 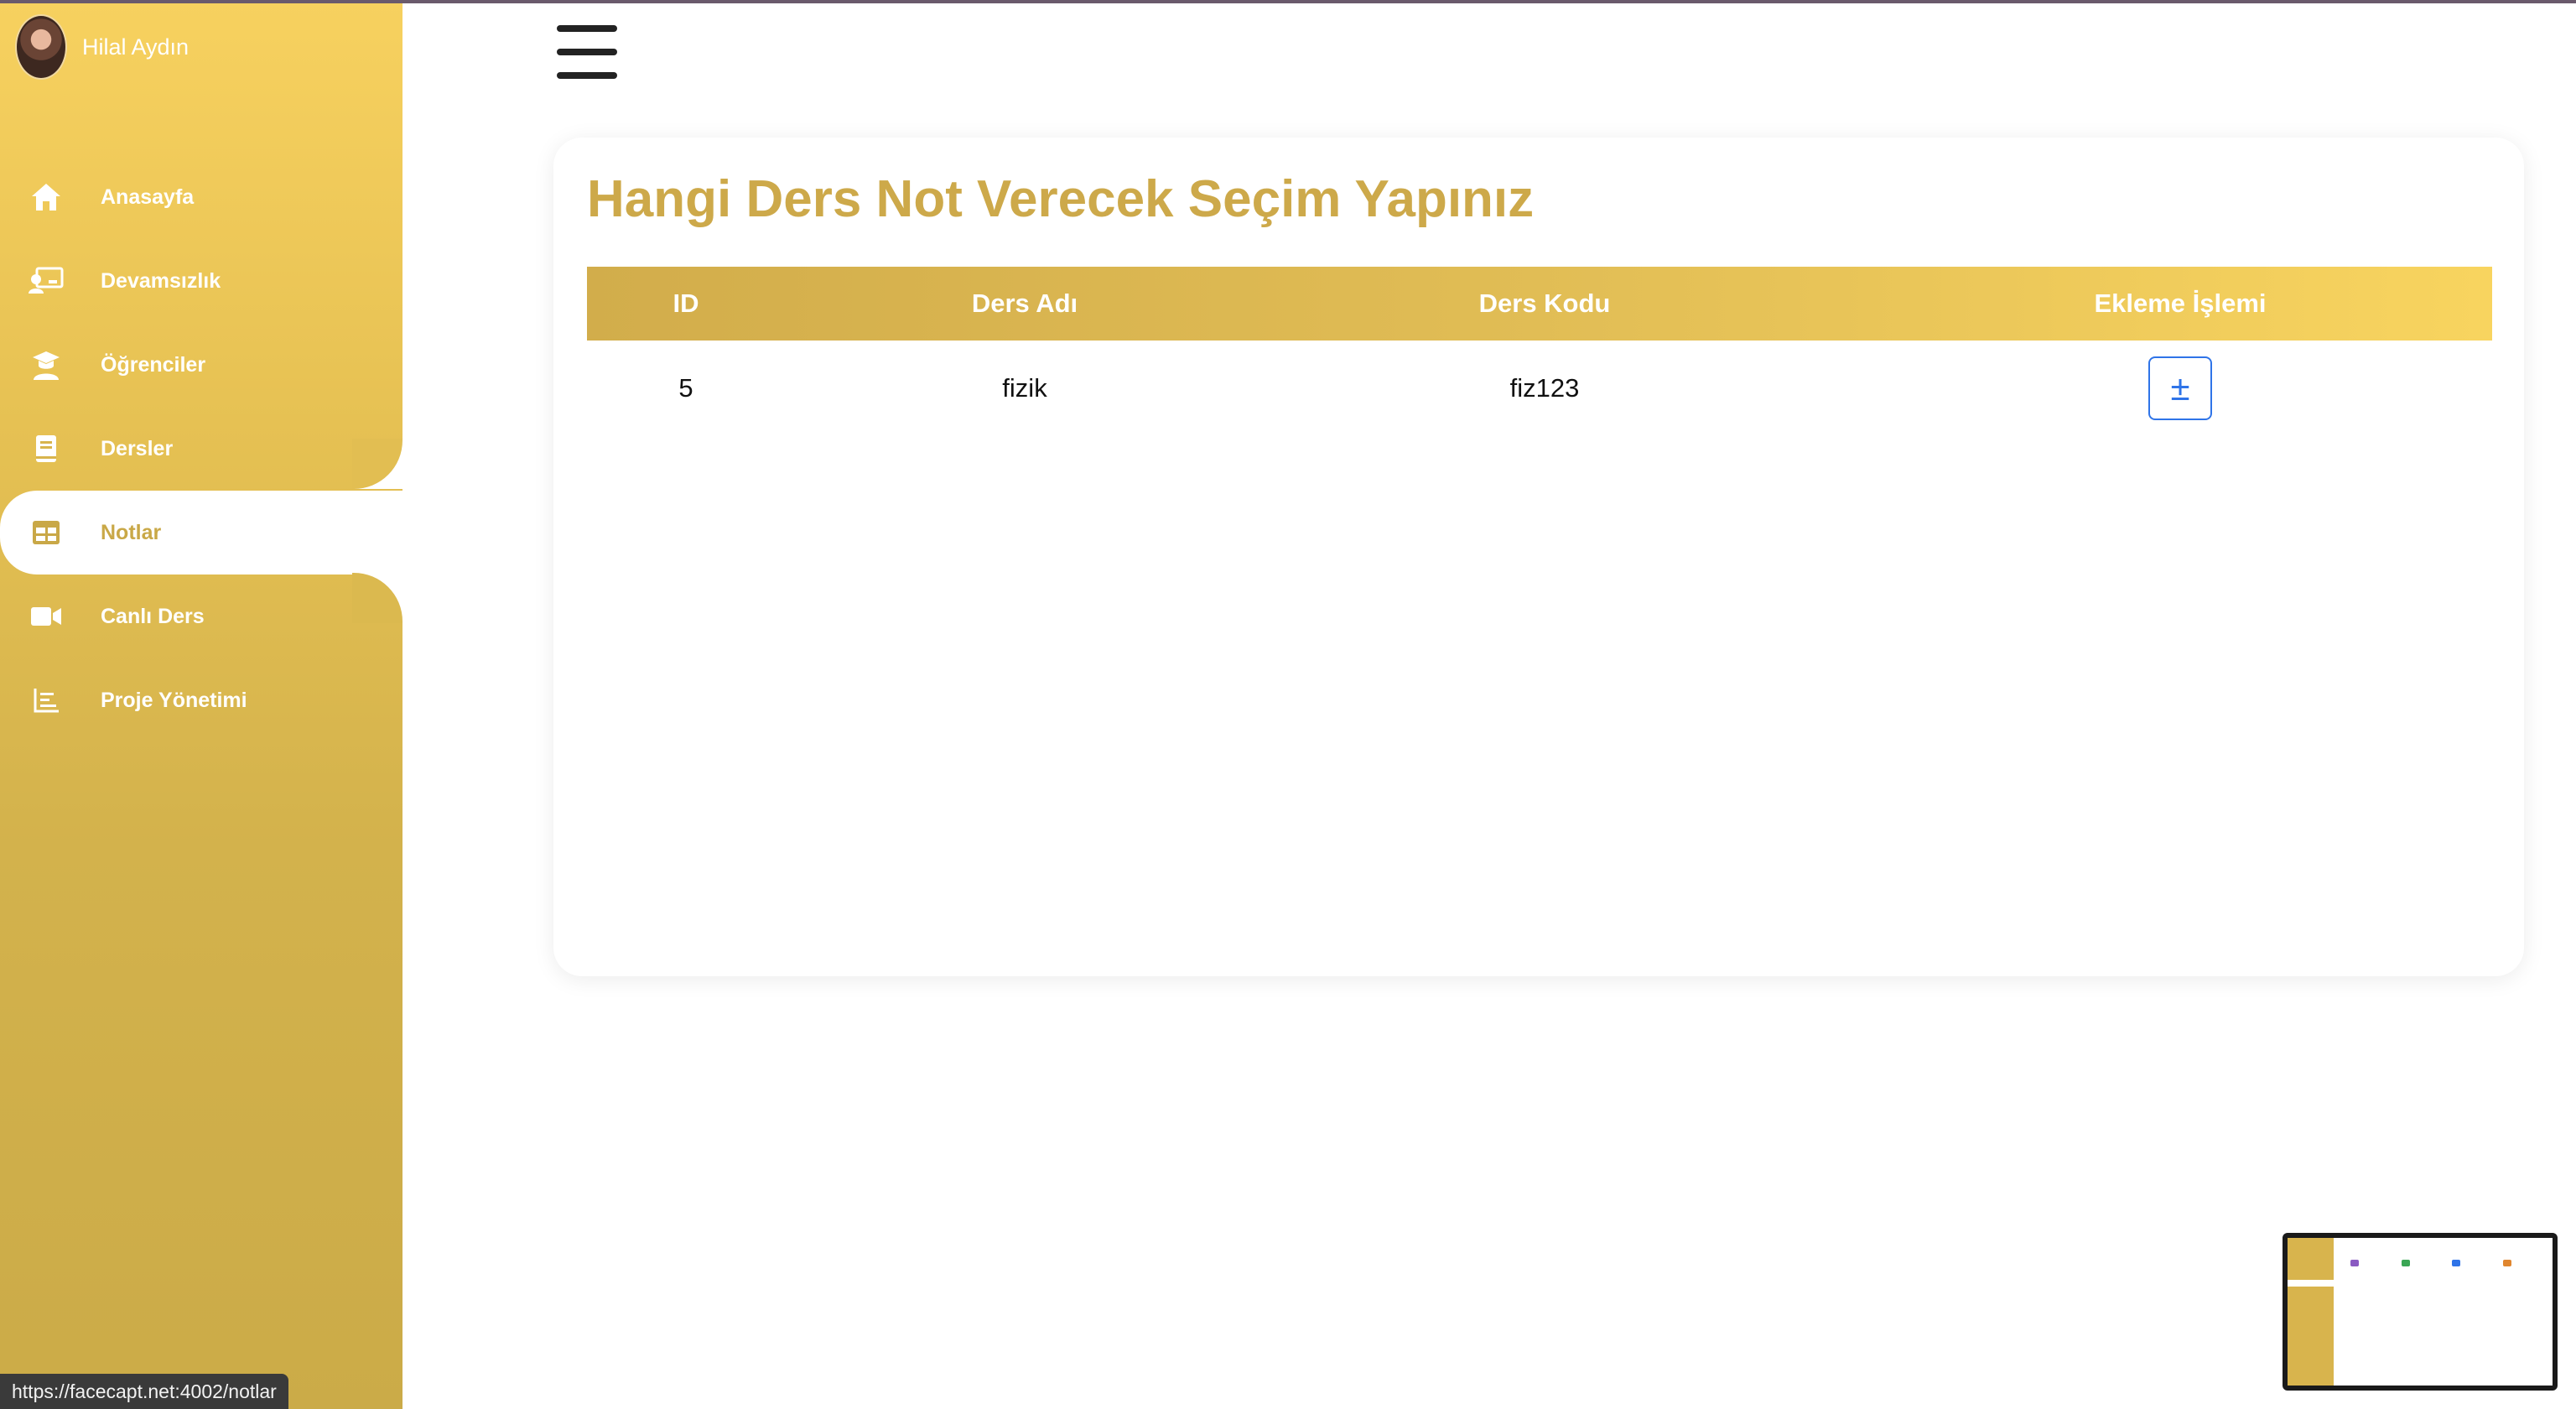 I want to click on plus-minus-icon: ±, so click(x=2180, y=388).